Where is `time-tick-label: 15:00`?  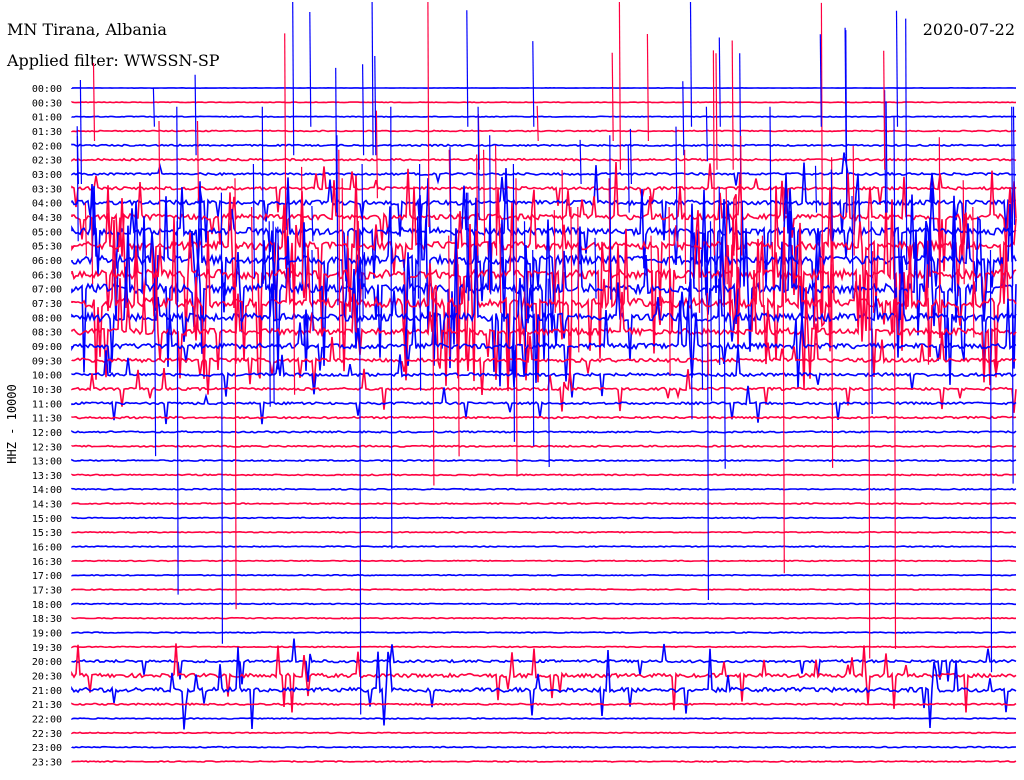
time-tick-label: 15:00 is located at coordinates (47, 519).